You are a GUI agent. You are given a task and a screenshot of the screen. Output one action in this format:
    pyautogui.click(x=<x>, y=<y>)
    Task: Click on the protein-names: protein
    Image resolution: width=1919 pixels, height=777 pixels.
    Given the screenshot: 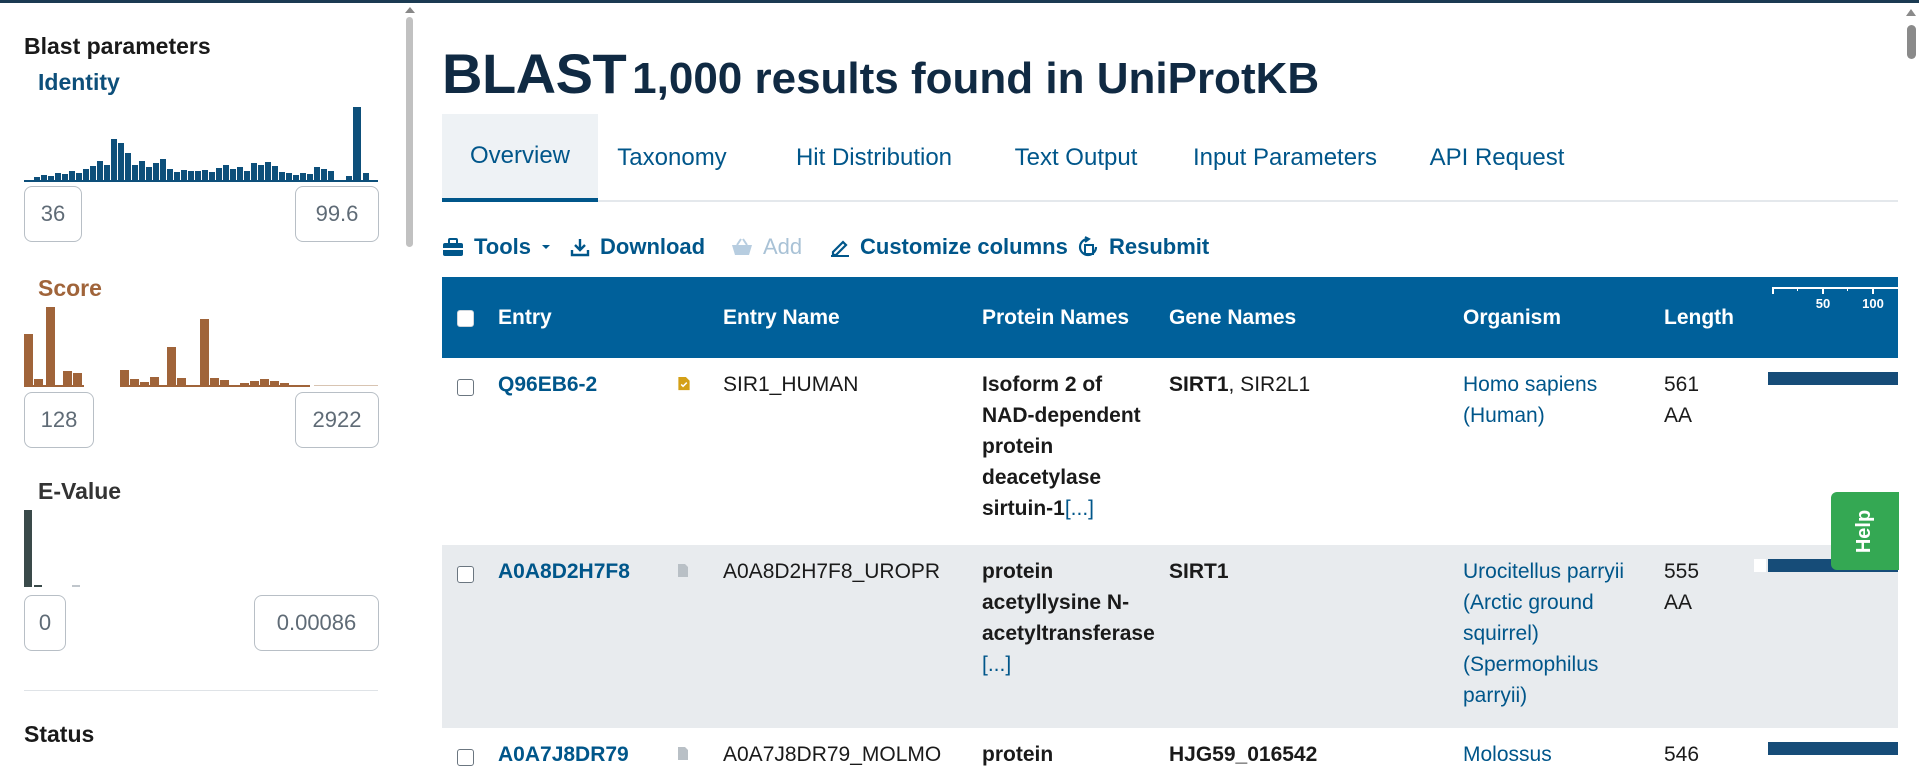 What is the action you would take?
    pyautogui.click(x=1018, y=754)
    